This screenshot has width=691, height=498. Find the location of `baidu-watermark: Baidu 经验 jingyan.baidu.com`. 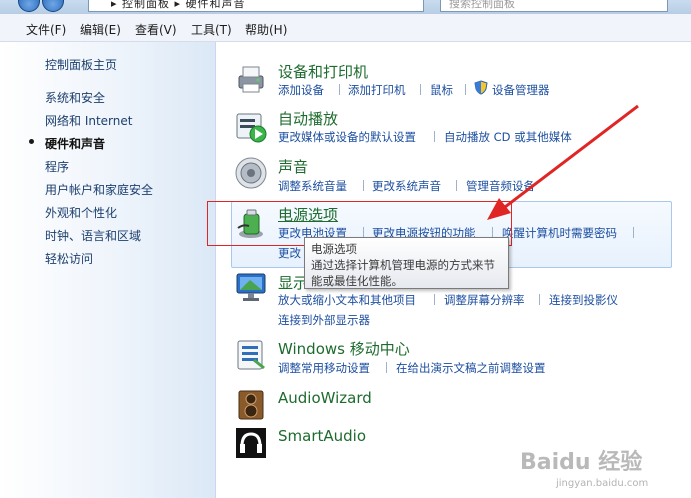

baidu-watermark: Baidu 经验 jingyan.baidu.com is located at coordinates (604, 470).